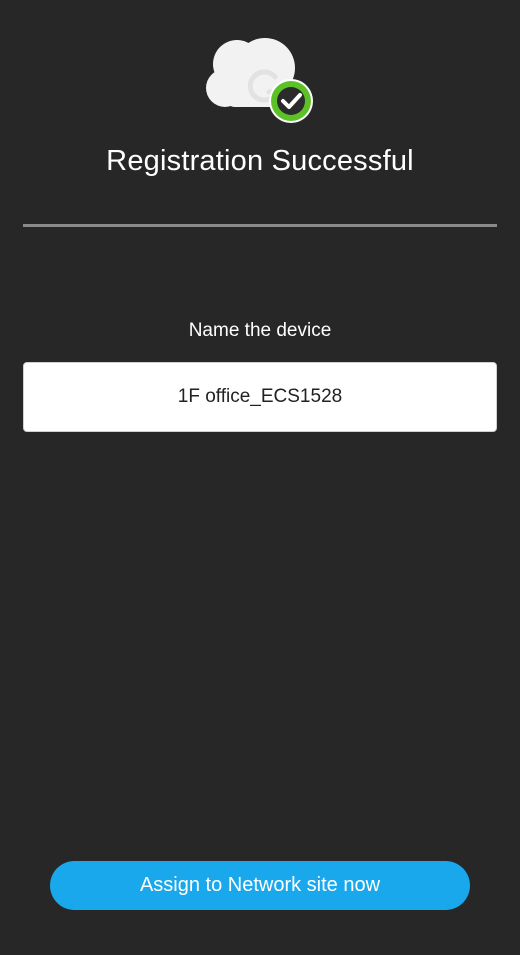  I want to click on page-title: Registration Successful, so click(260, 161).